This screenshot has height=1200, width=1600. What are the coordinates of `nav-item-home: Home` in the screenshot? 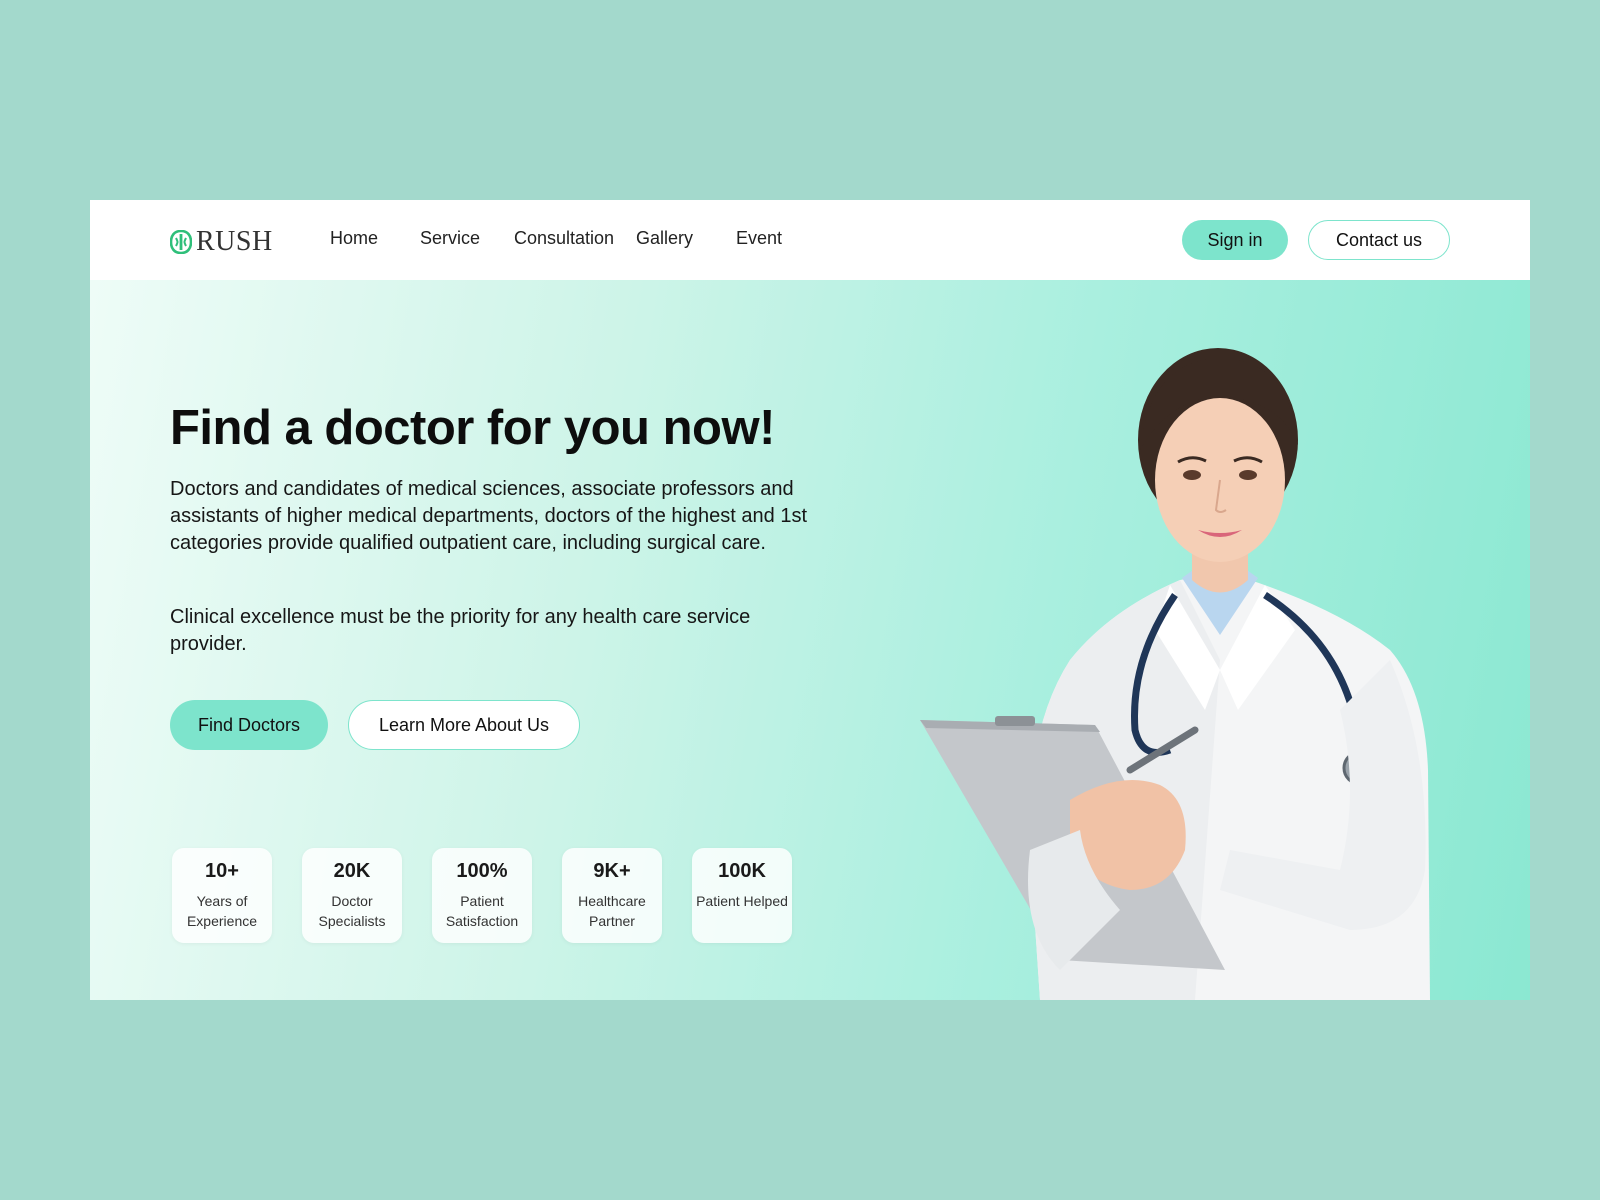 It's located at (354, 238).